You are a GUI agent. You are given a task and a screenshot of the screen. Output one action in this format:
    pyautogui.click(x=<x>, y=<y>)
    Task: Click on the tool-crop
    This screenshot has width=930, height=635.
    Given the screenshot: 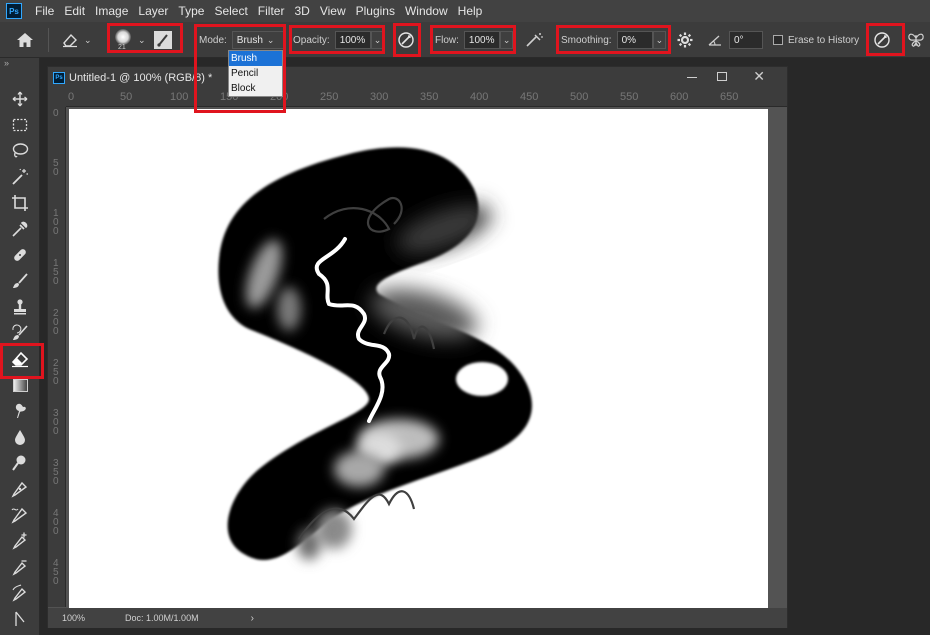 What is the action you would take?
    pyautogui.click(x=20, y=203)
    